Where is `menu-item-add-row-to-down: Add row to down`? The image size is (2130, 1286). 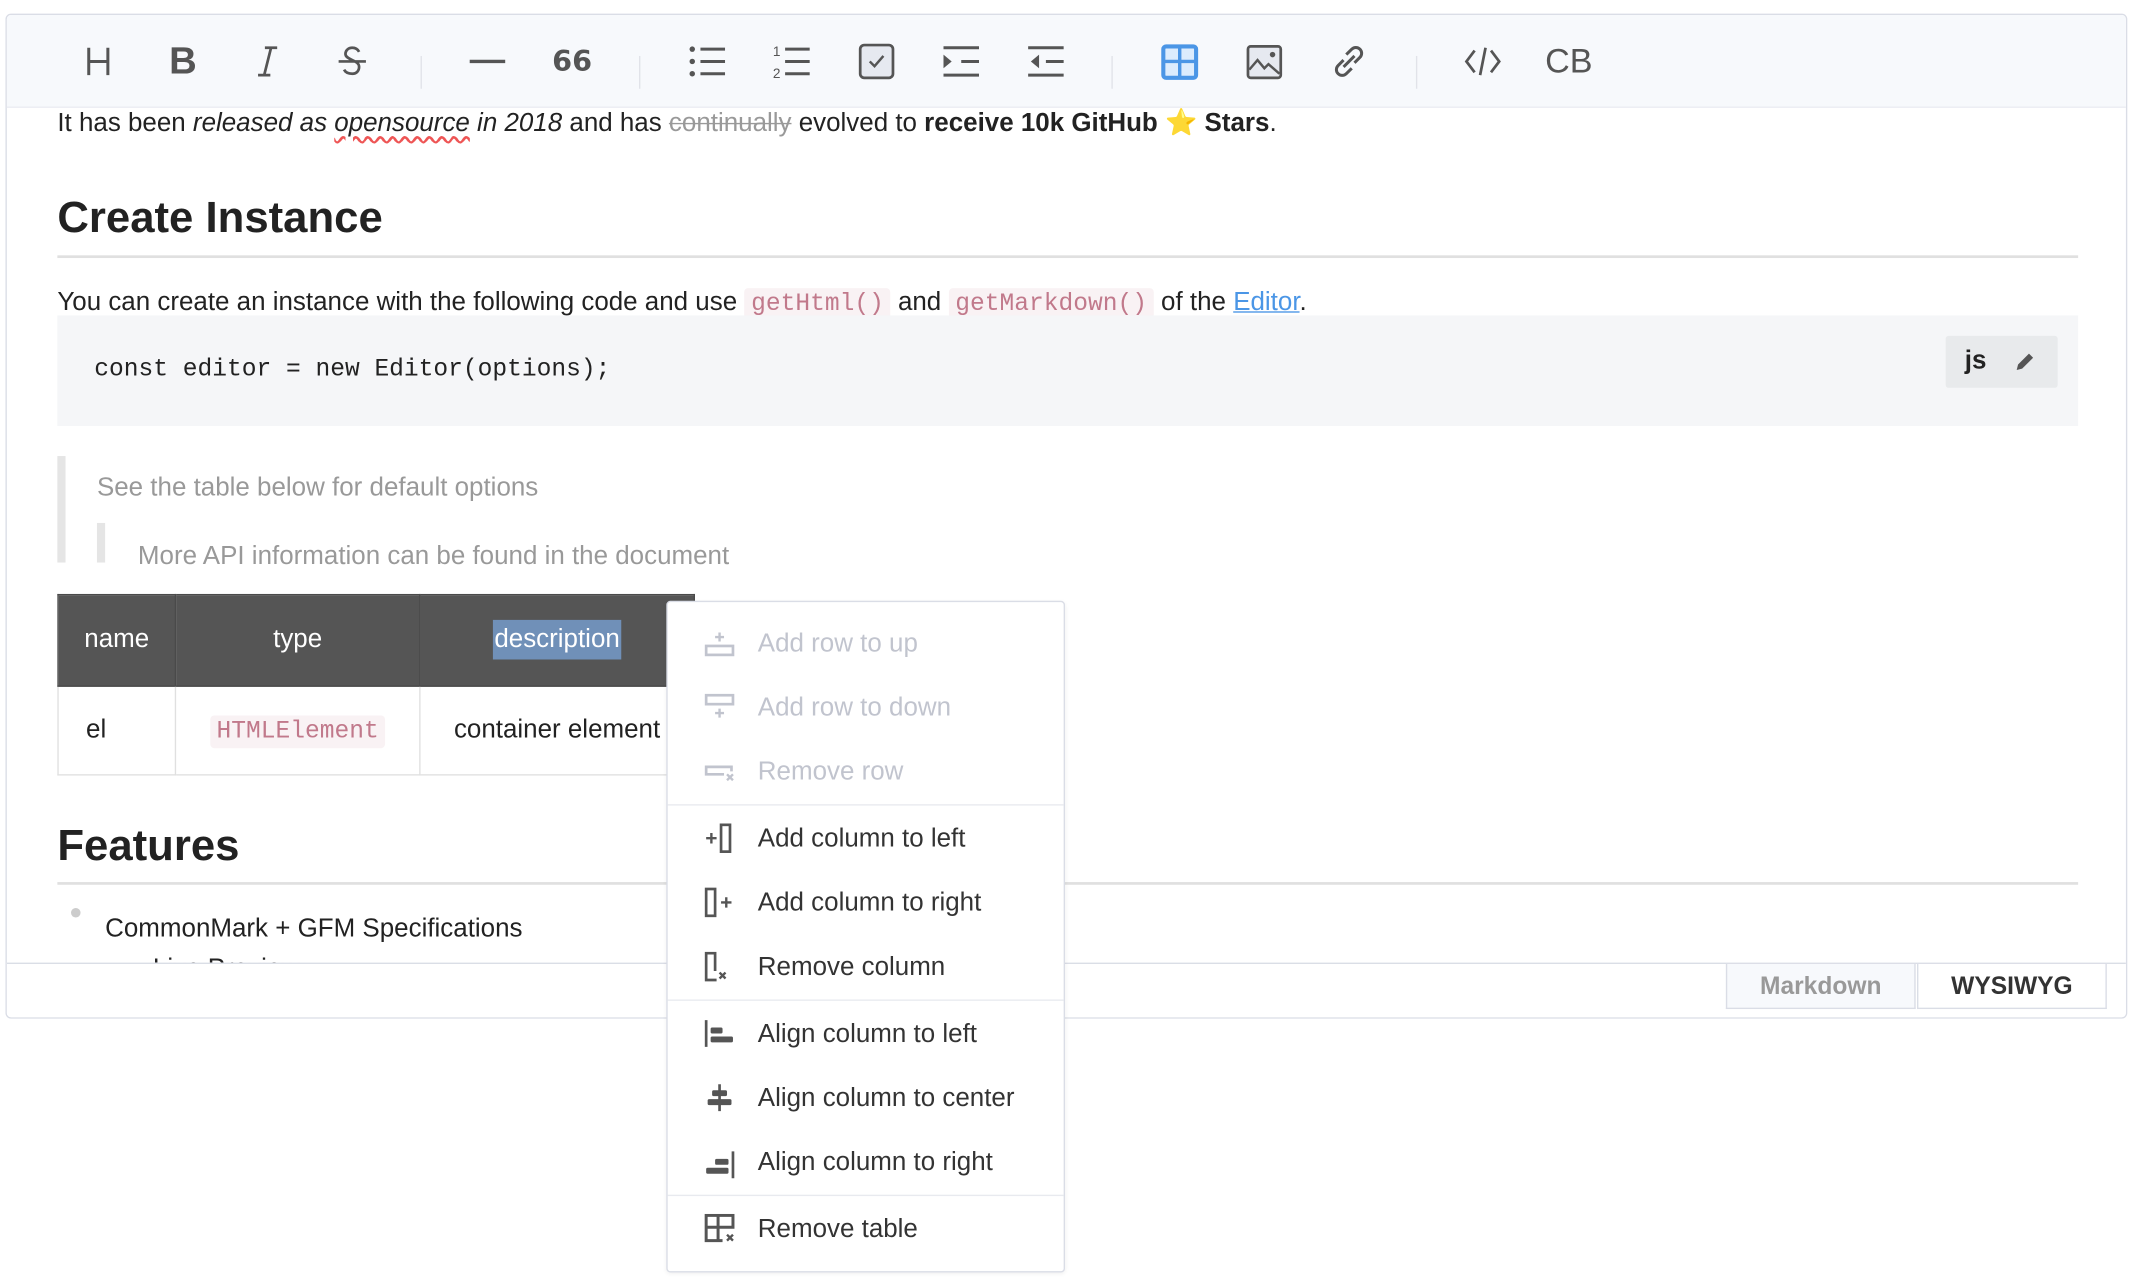
menu-item-add-row-to-down: Add row to down is located at coordinates (866, 708).